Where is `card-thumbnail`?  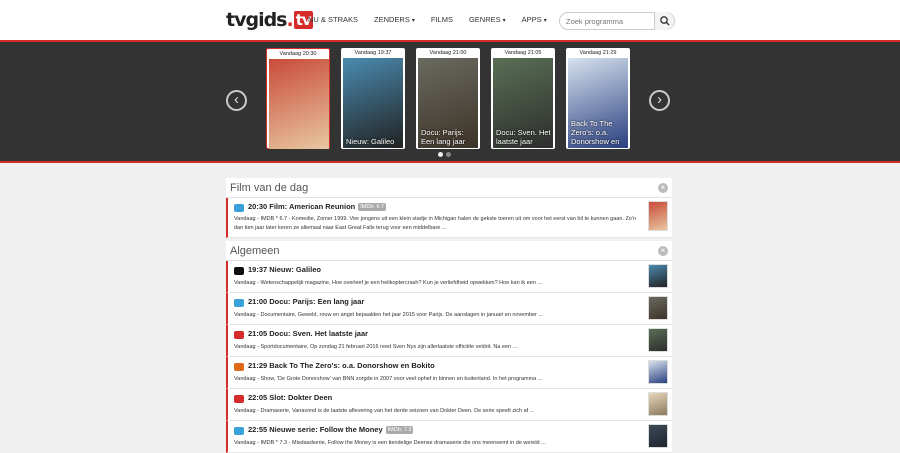
card-thumbnail is located at coordinates (299, 104).